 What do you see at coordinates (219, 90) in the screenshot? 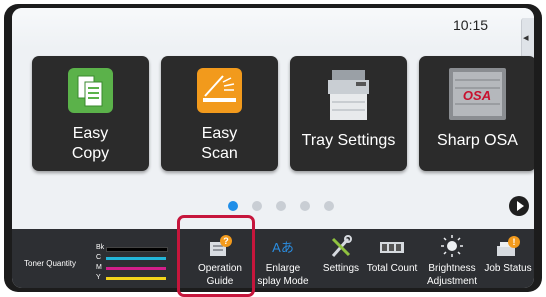
I see `scan-icon` at bounding box center [219, 90].